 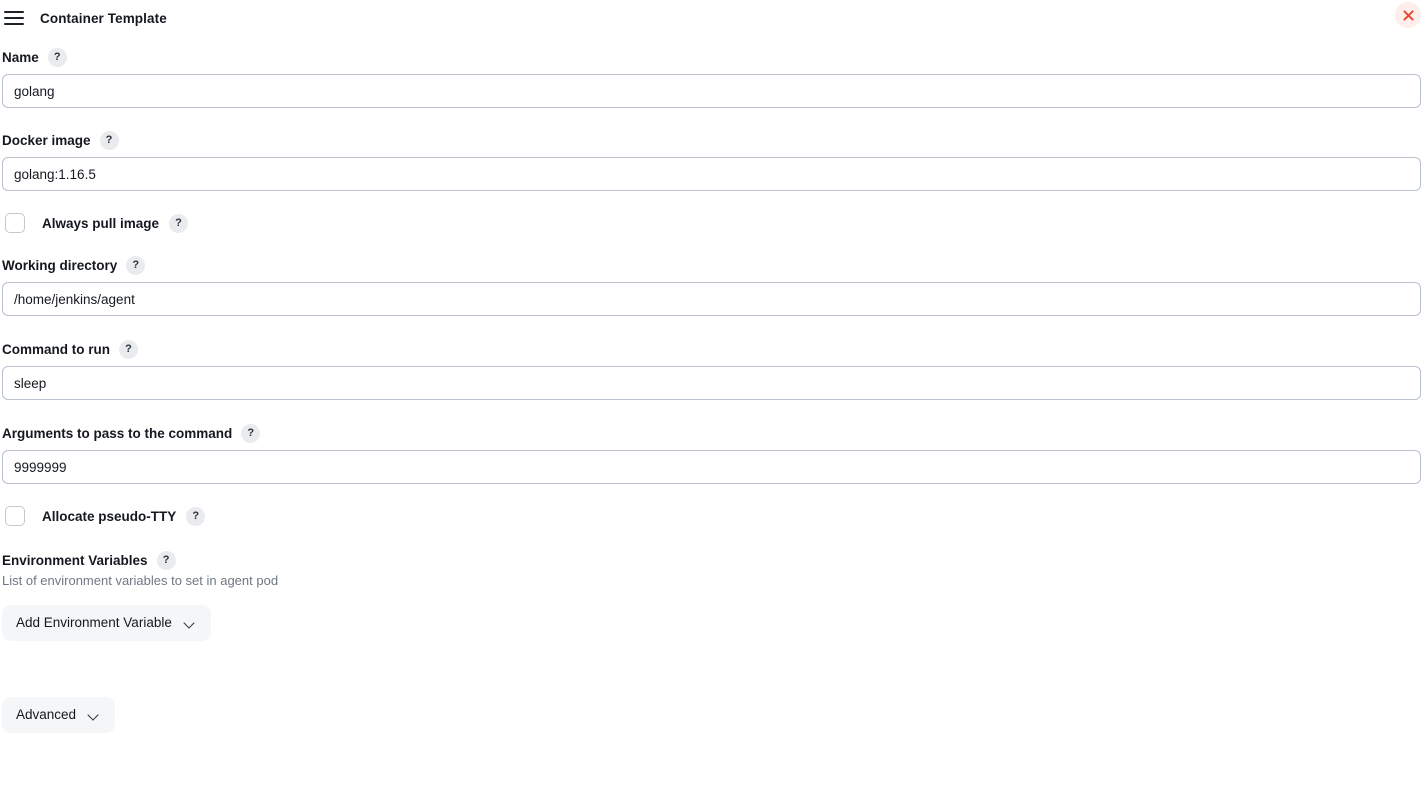 I want to click on field-docker-image: Docker image ?, so click(x=712, y=161).